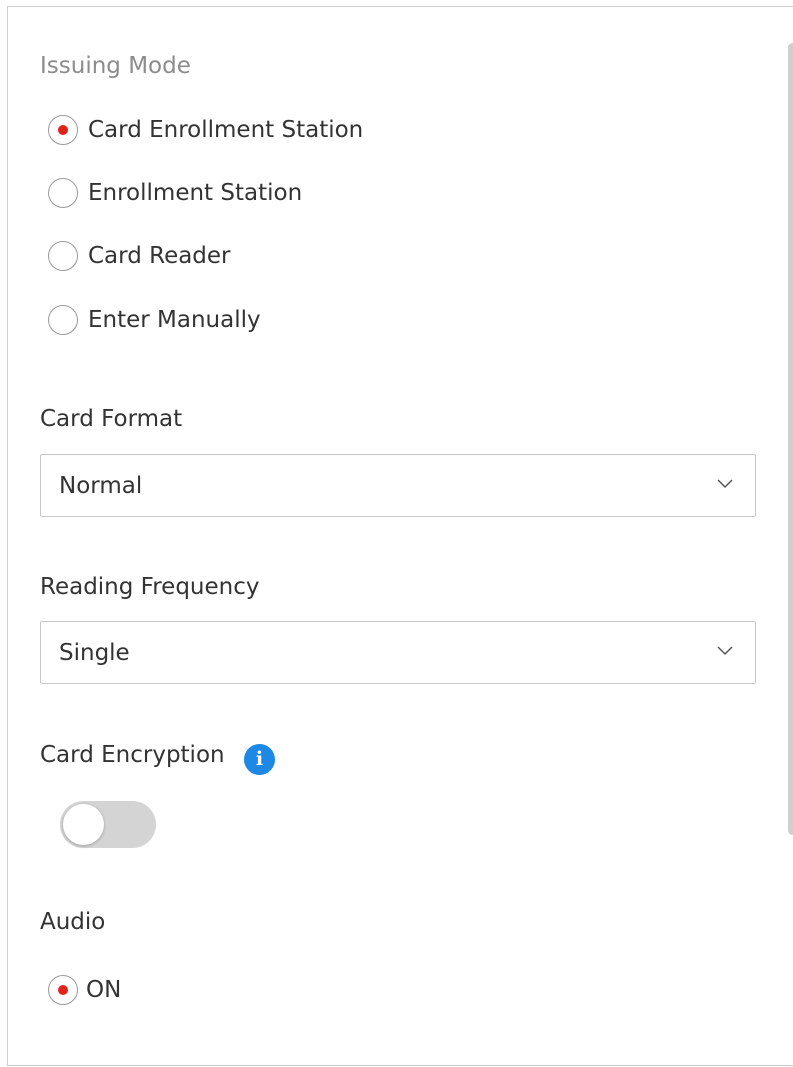  I want to click on radio-label: ON, so click(104, 990).